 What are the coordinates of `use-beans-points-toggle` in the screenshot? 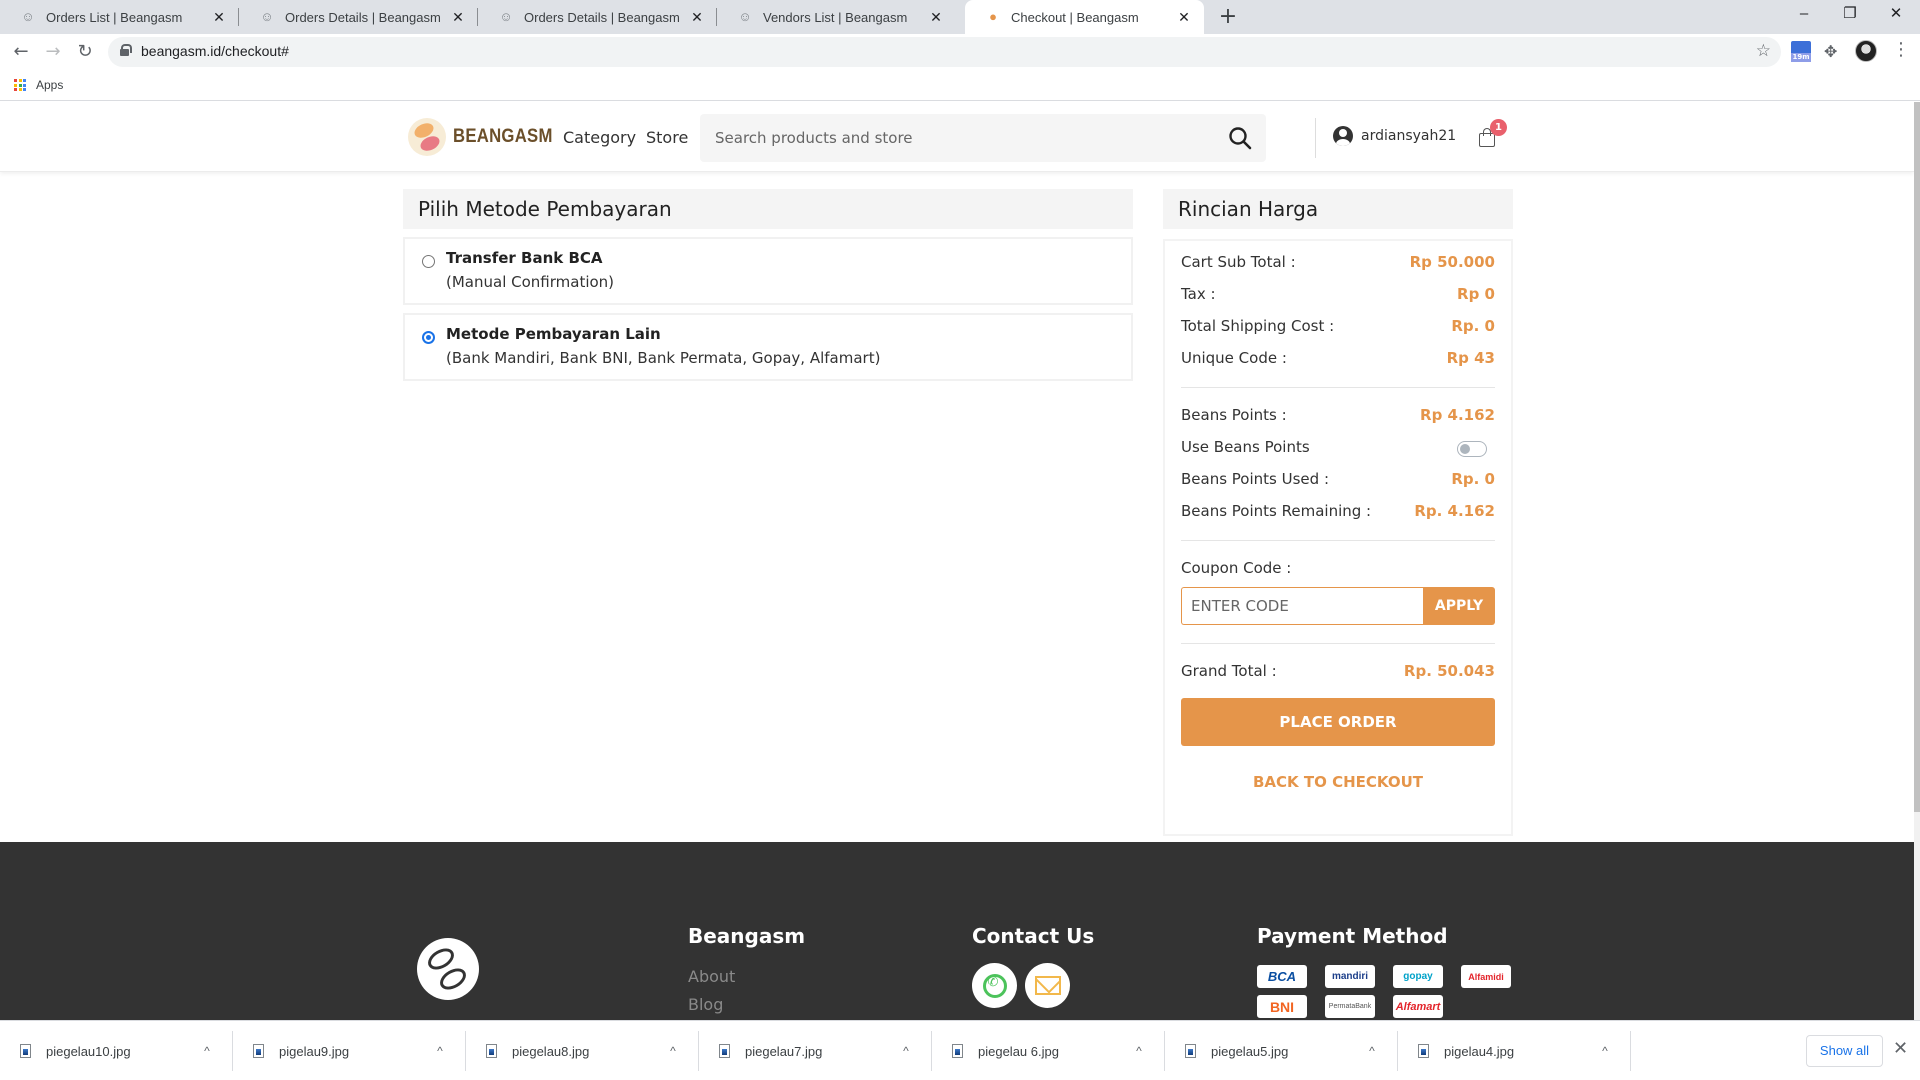 It's located at (1472, 449).